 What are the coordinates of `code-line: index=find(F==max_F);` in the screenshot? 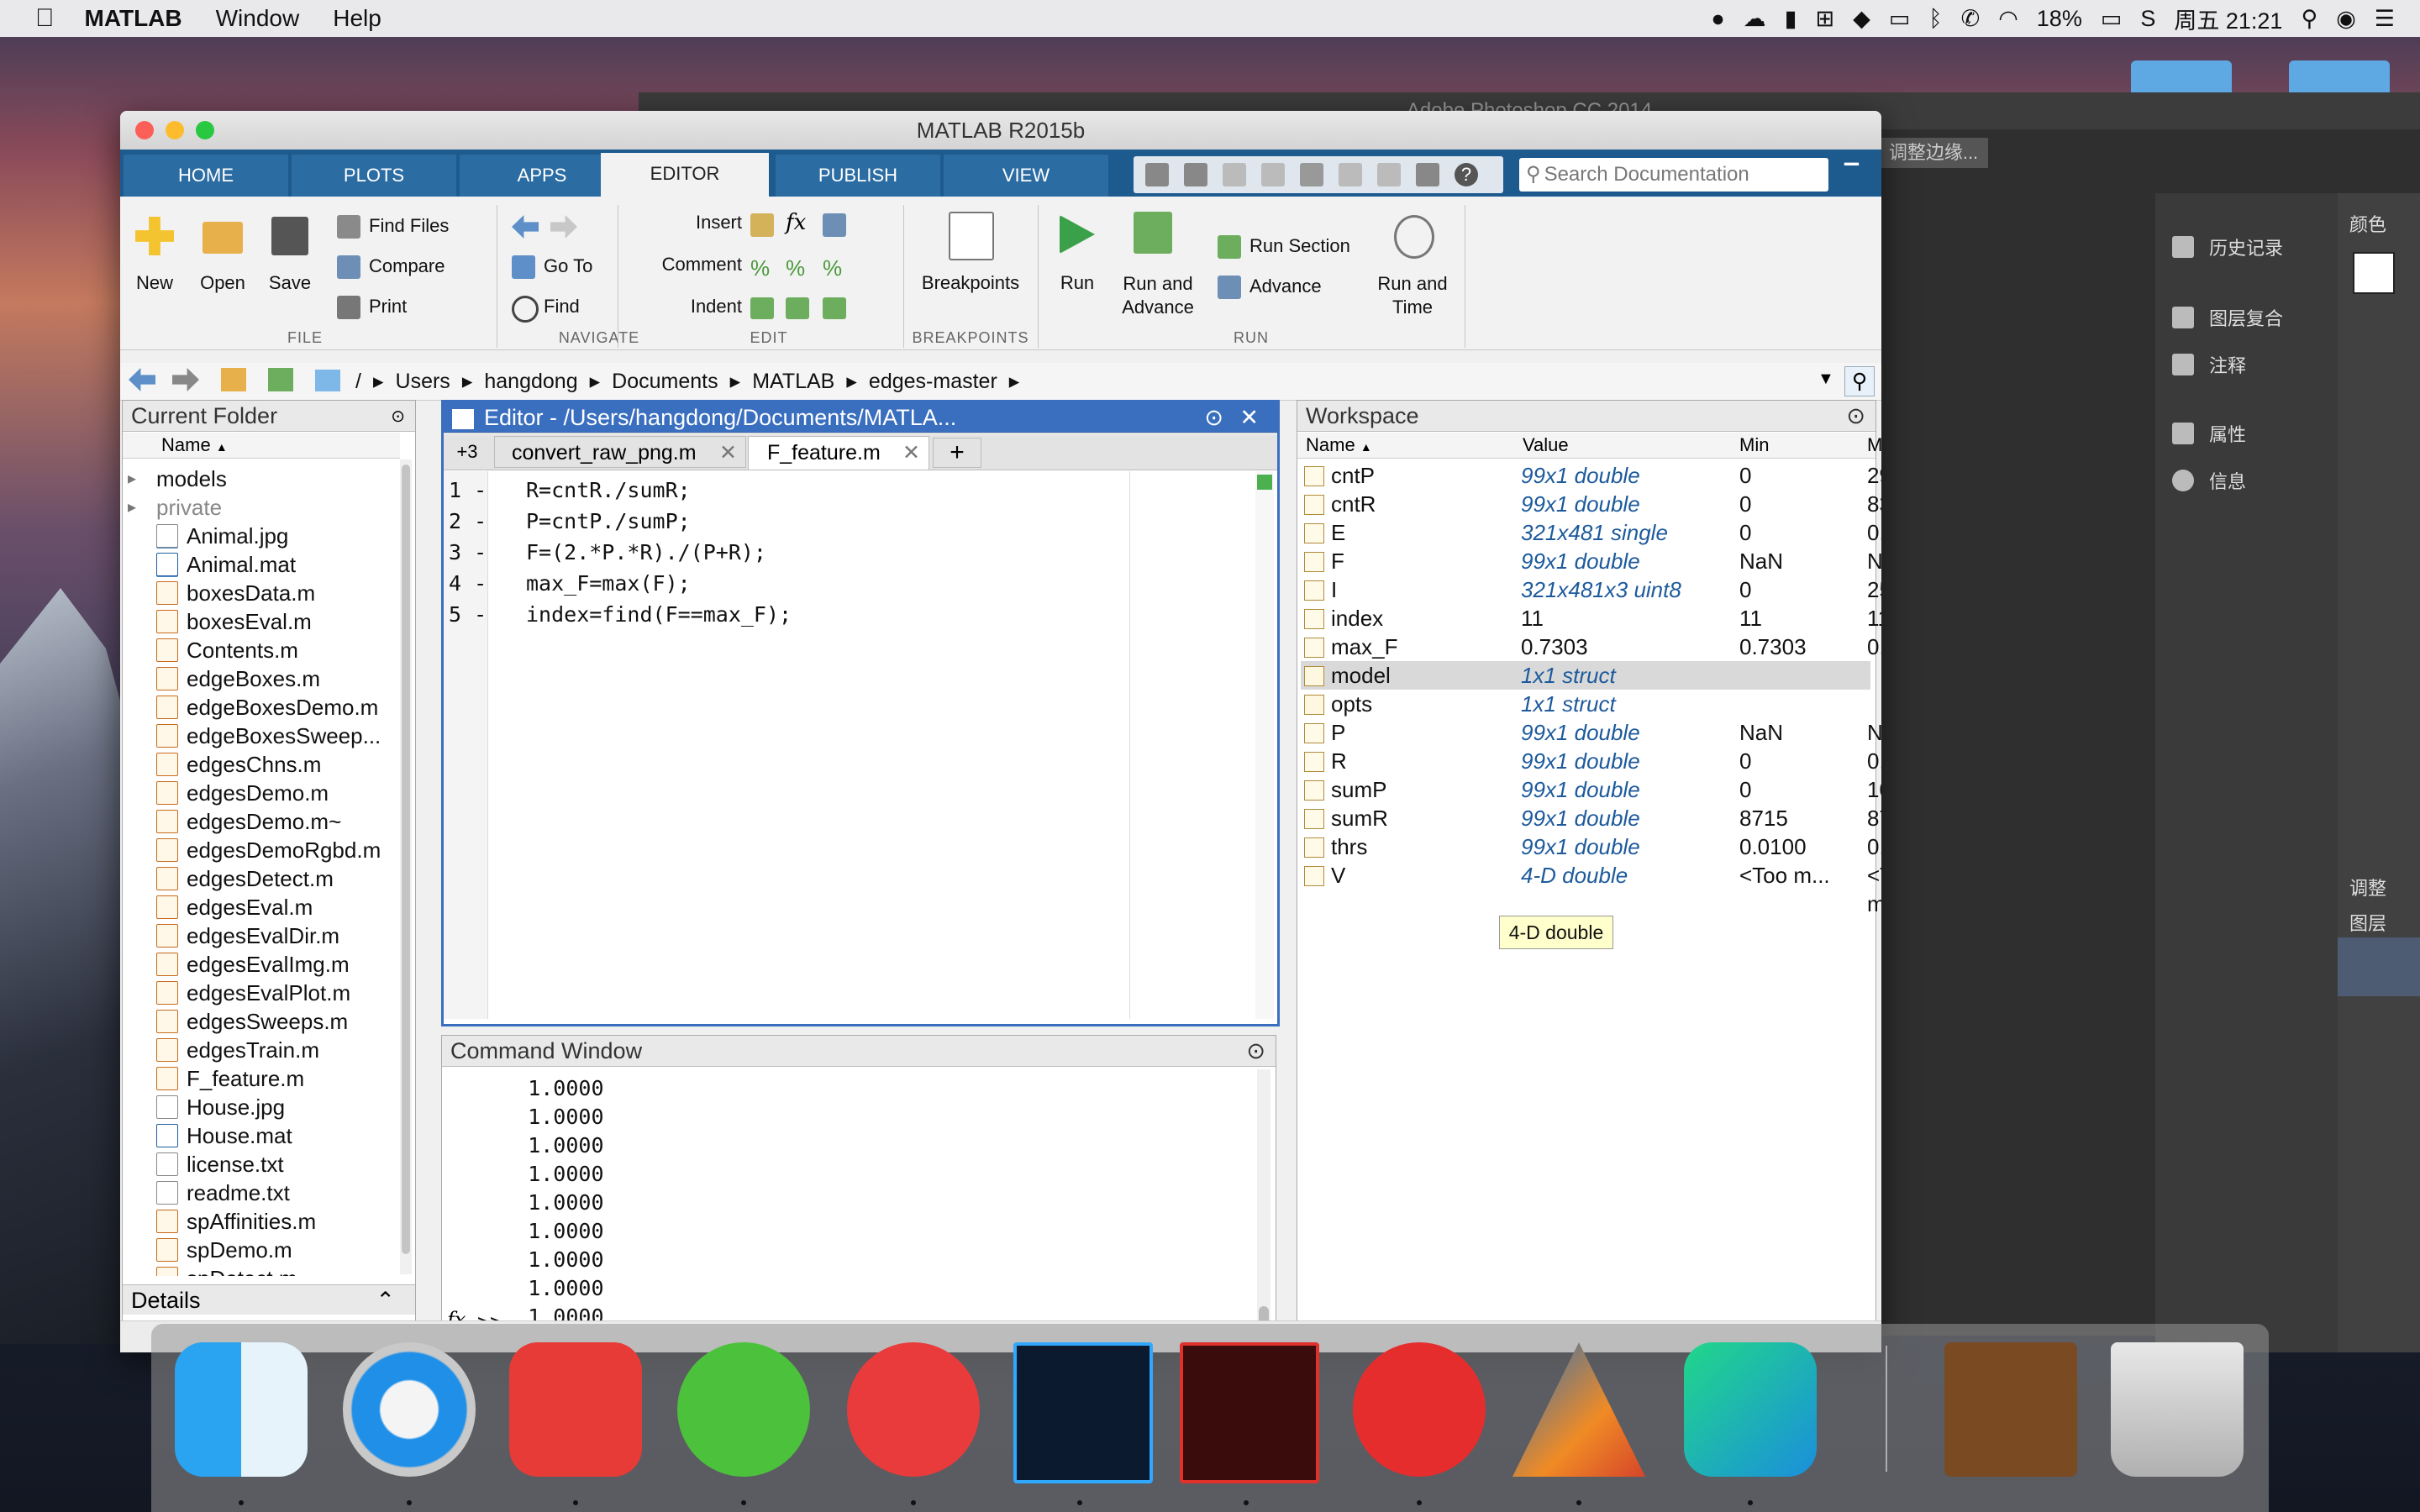 It's located at (659, 614).